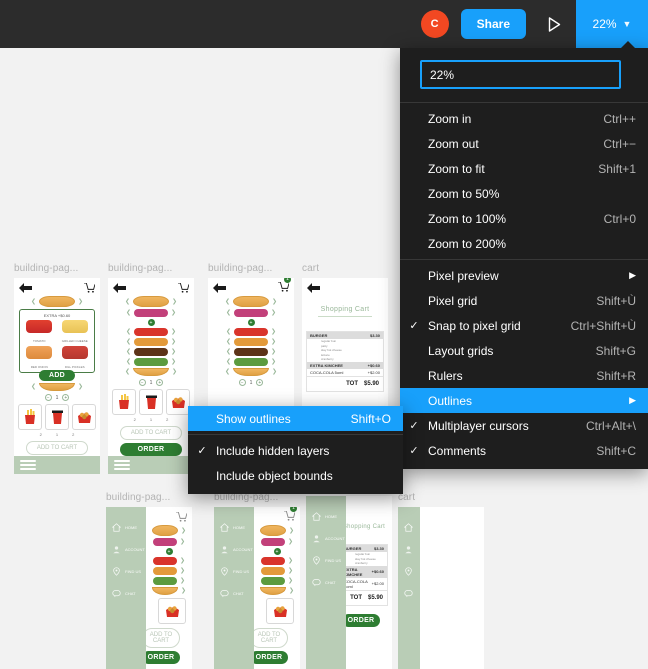 This screenshot has height=669, width=648. I want to click on menu-item-zoom-to-200: Zoom to 200%, so click(524, 243).